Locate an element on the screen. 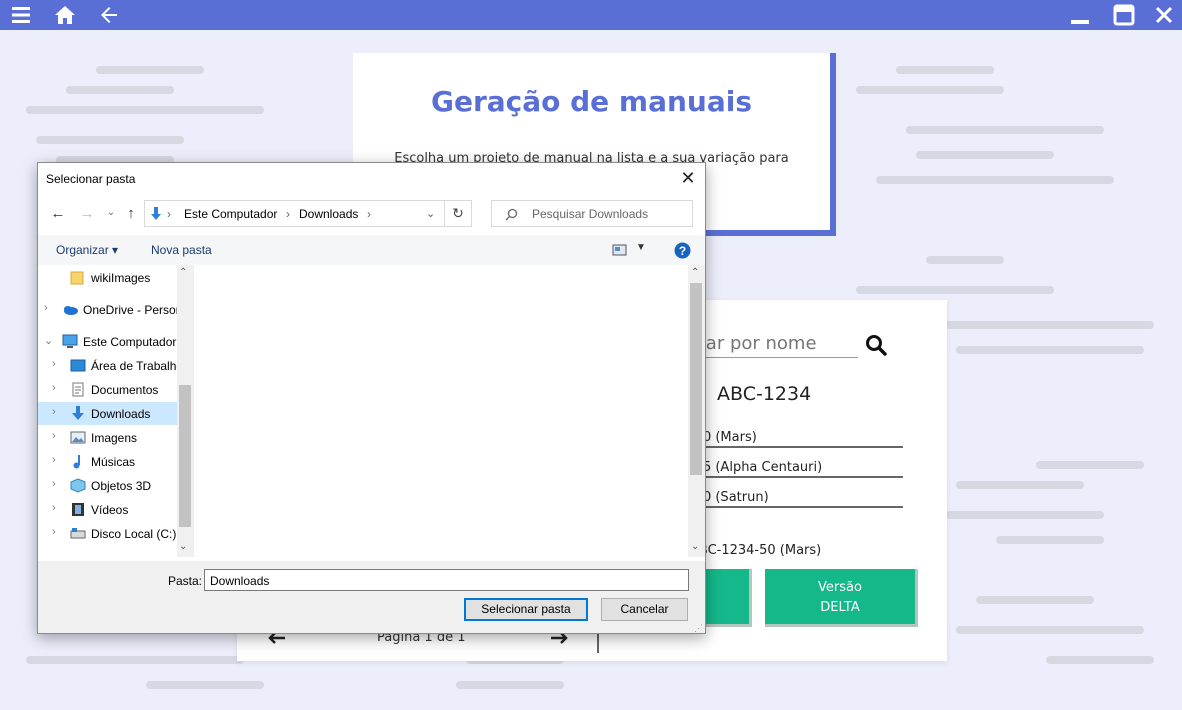  tree-item: wikiImages is located at coordinates (107, 277).